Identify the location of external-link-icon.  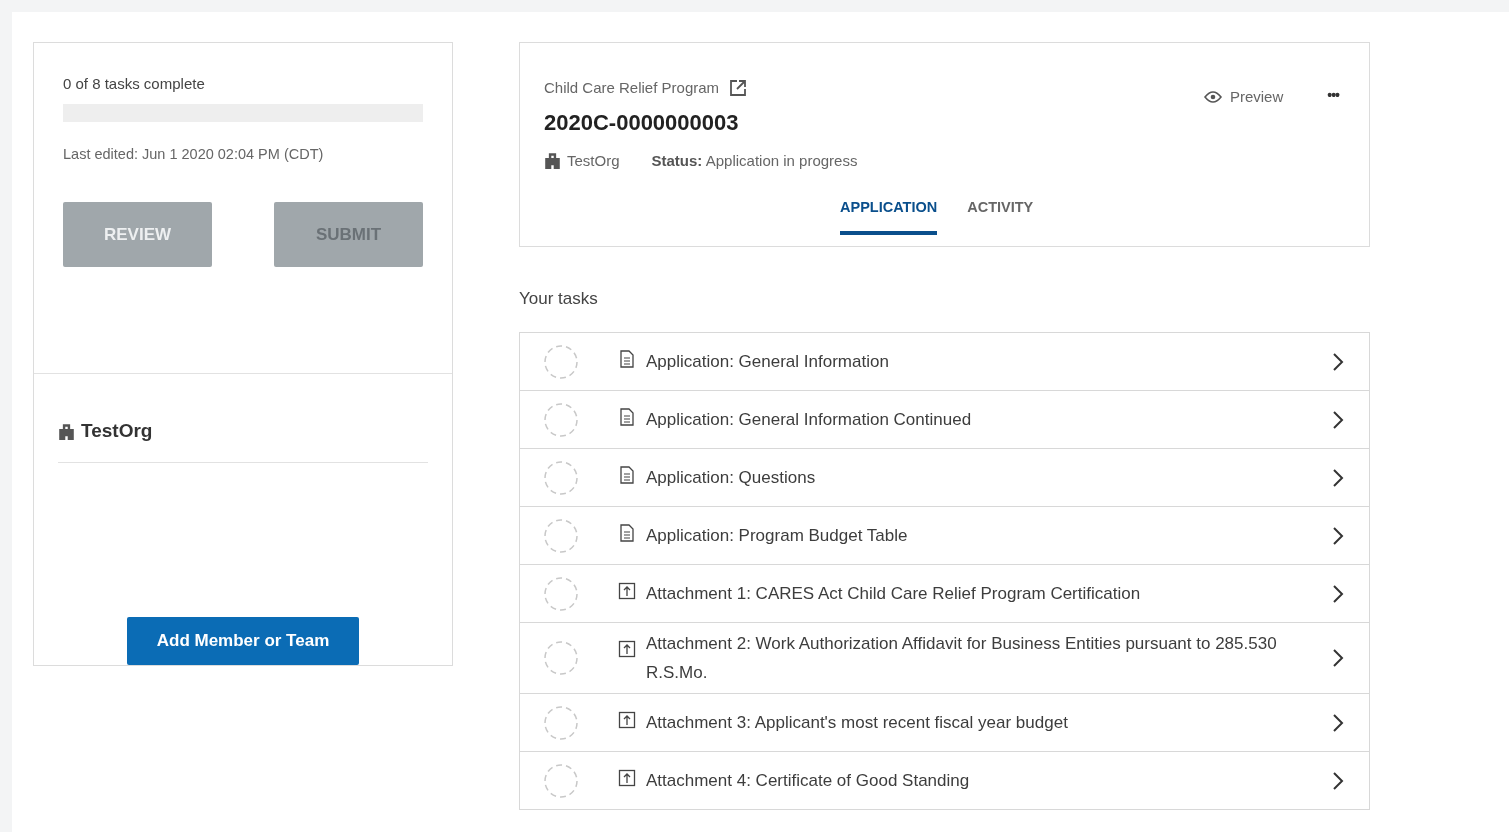
(738, 87).